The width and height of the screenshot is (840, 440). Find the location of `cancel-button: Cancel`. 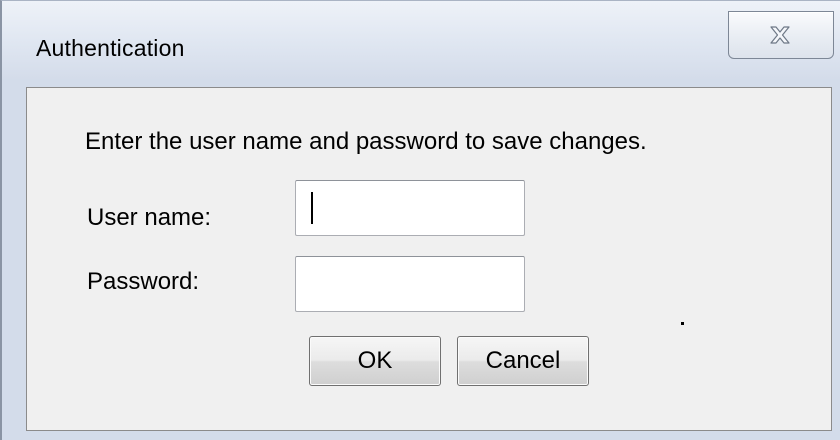

cancel-button: Cancel is located at coordinates (523, 361).